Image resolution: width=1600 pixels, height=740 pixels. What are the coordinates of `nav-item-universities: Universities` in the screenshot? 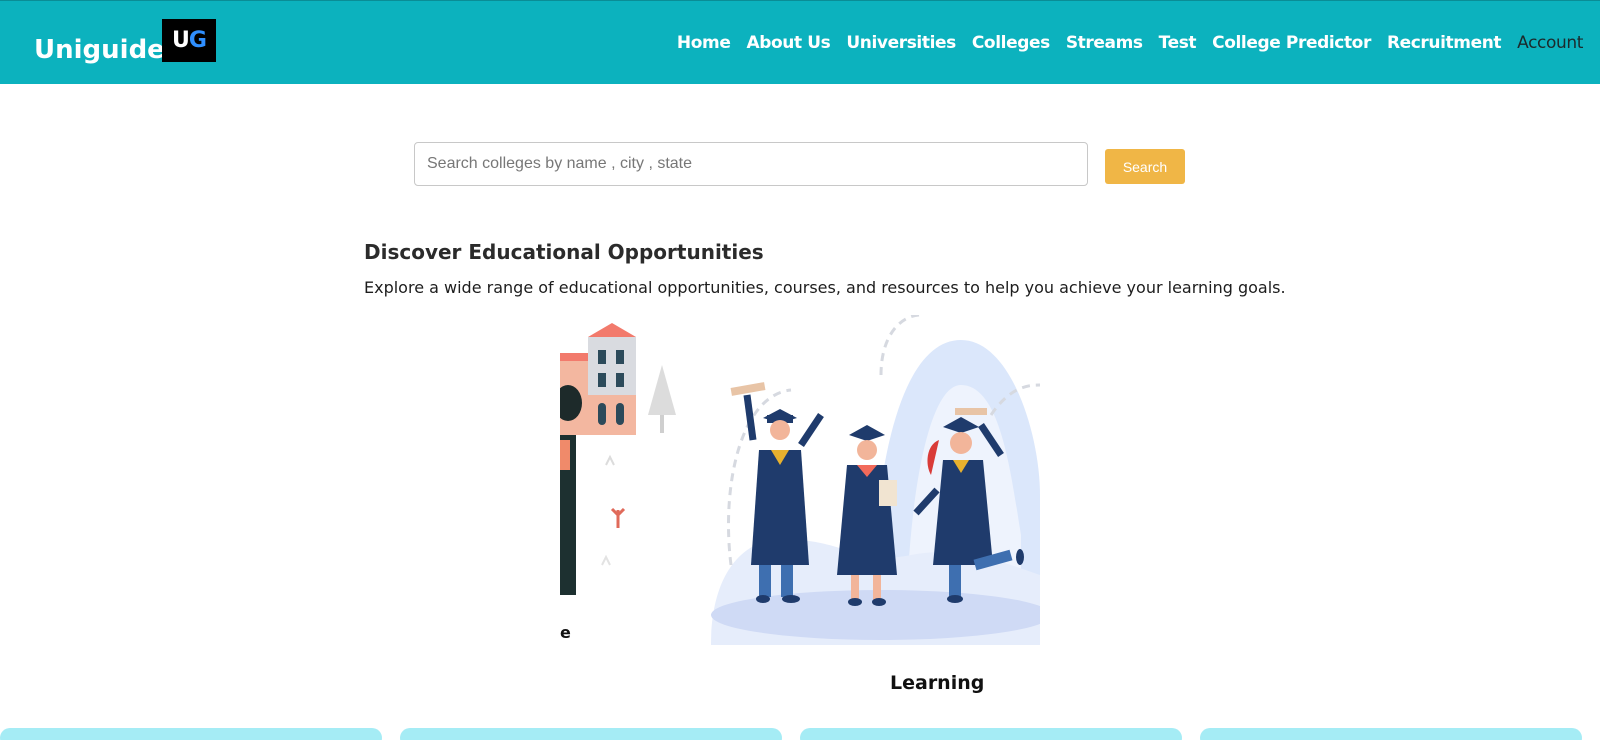 It's located at (901, 43).